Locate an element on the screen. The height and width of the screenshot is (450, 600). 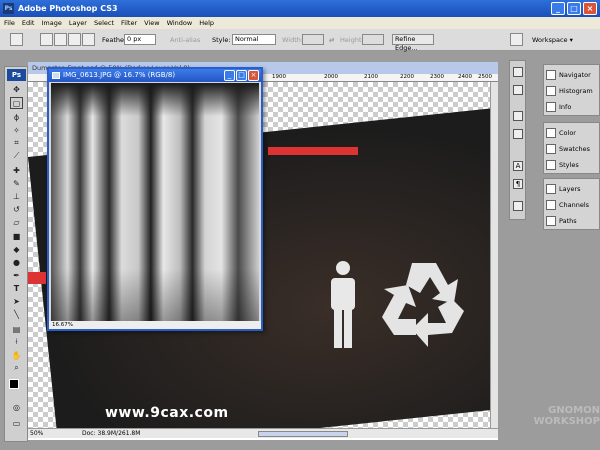
quick-mask-icon: ◎ is located at coordinates (16, 407).